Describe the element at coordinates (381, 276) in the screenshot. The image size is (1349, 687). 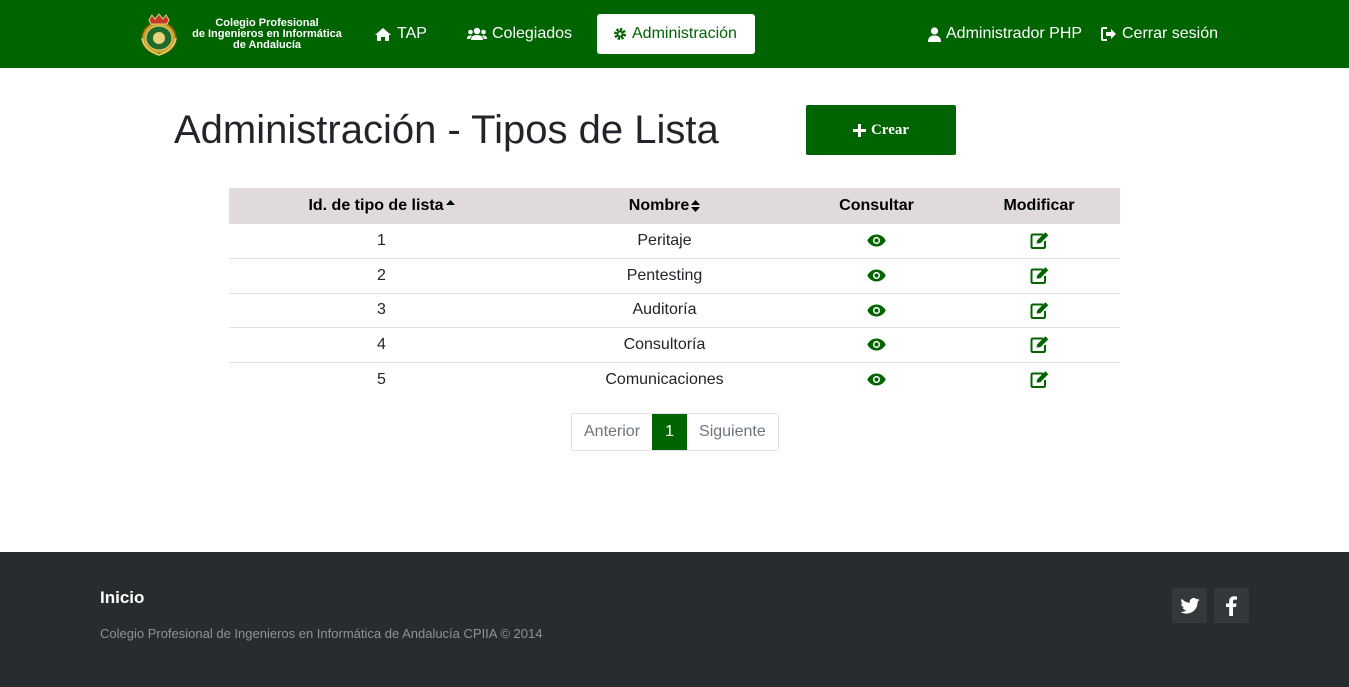
I see `cell-id: 2` at that location.